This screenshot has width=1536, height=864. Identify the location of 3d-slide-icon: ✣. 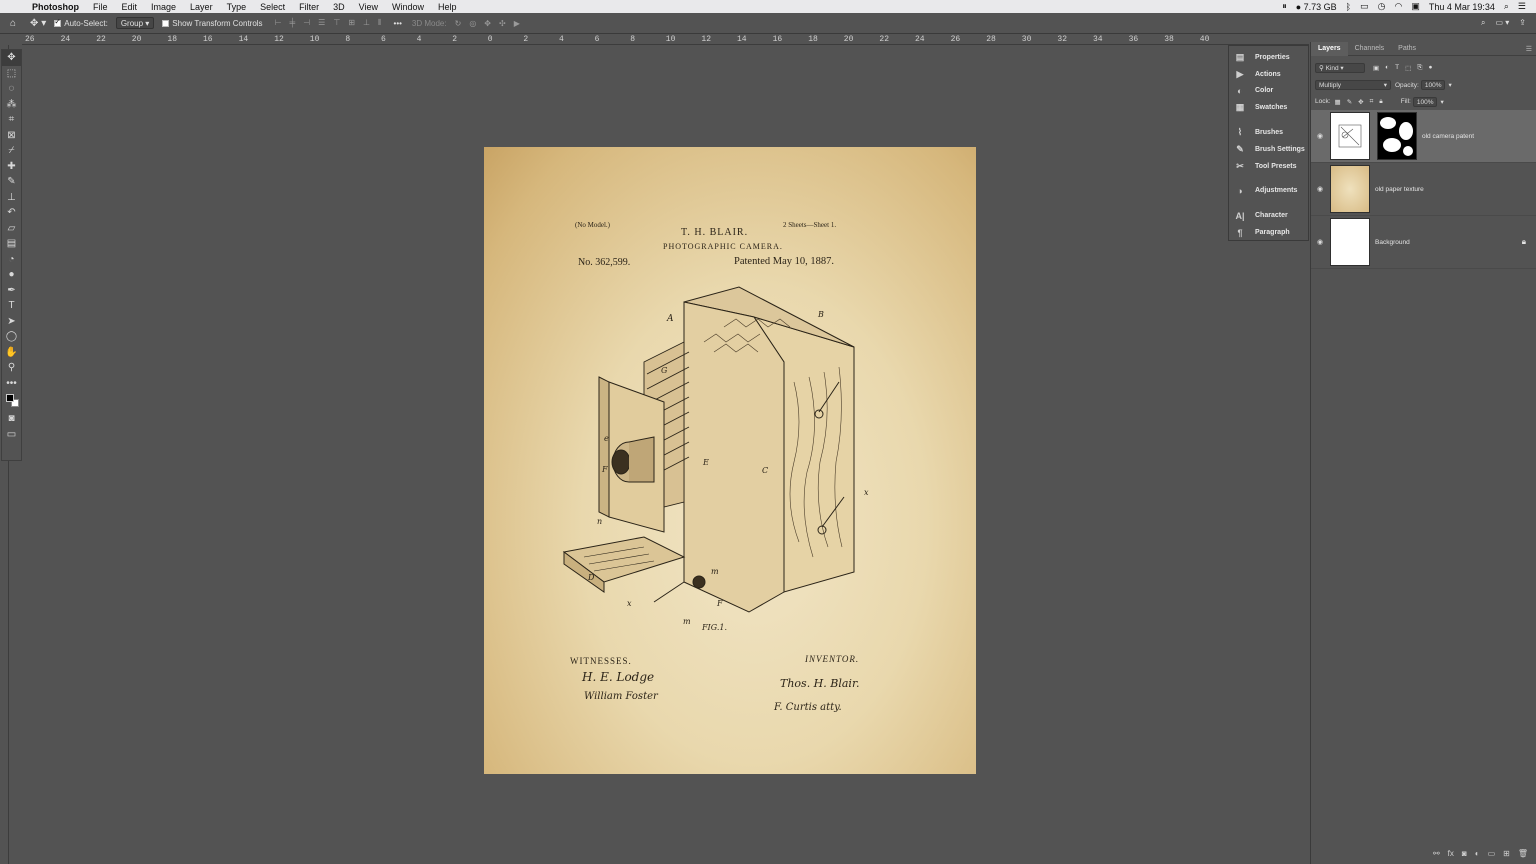
(502, 23).